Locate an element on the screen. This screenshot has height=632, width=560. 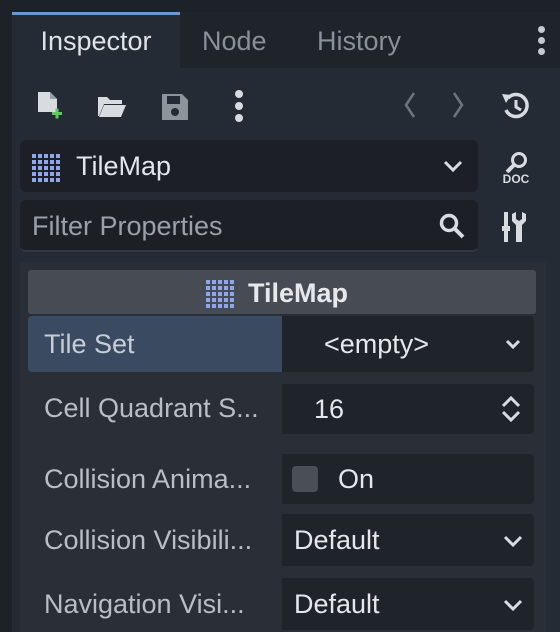
section-header: TileMap is located at coordinates (282, 292).